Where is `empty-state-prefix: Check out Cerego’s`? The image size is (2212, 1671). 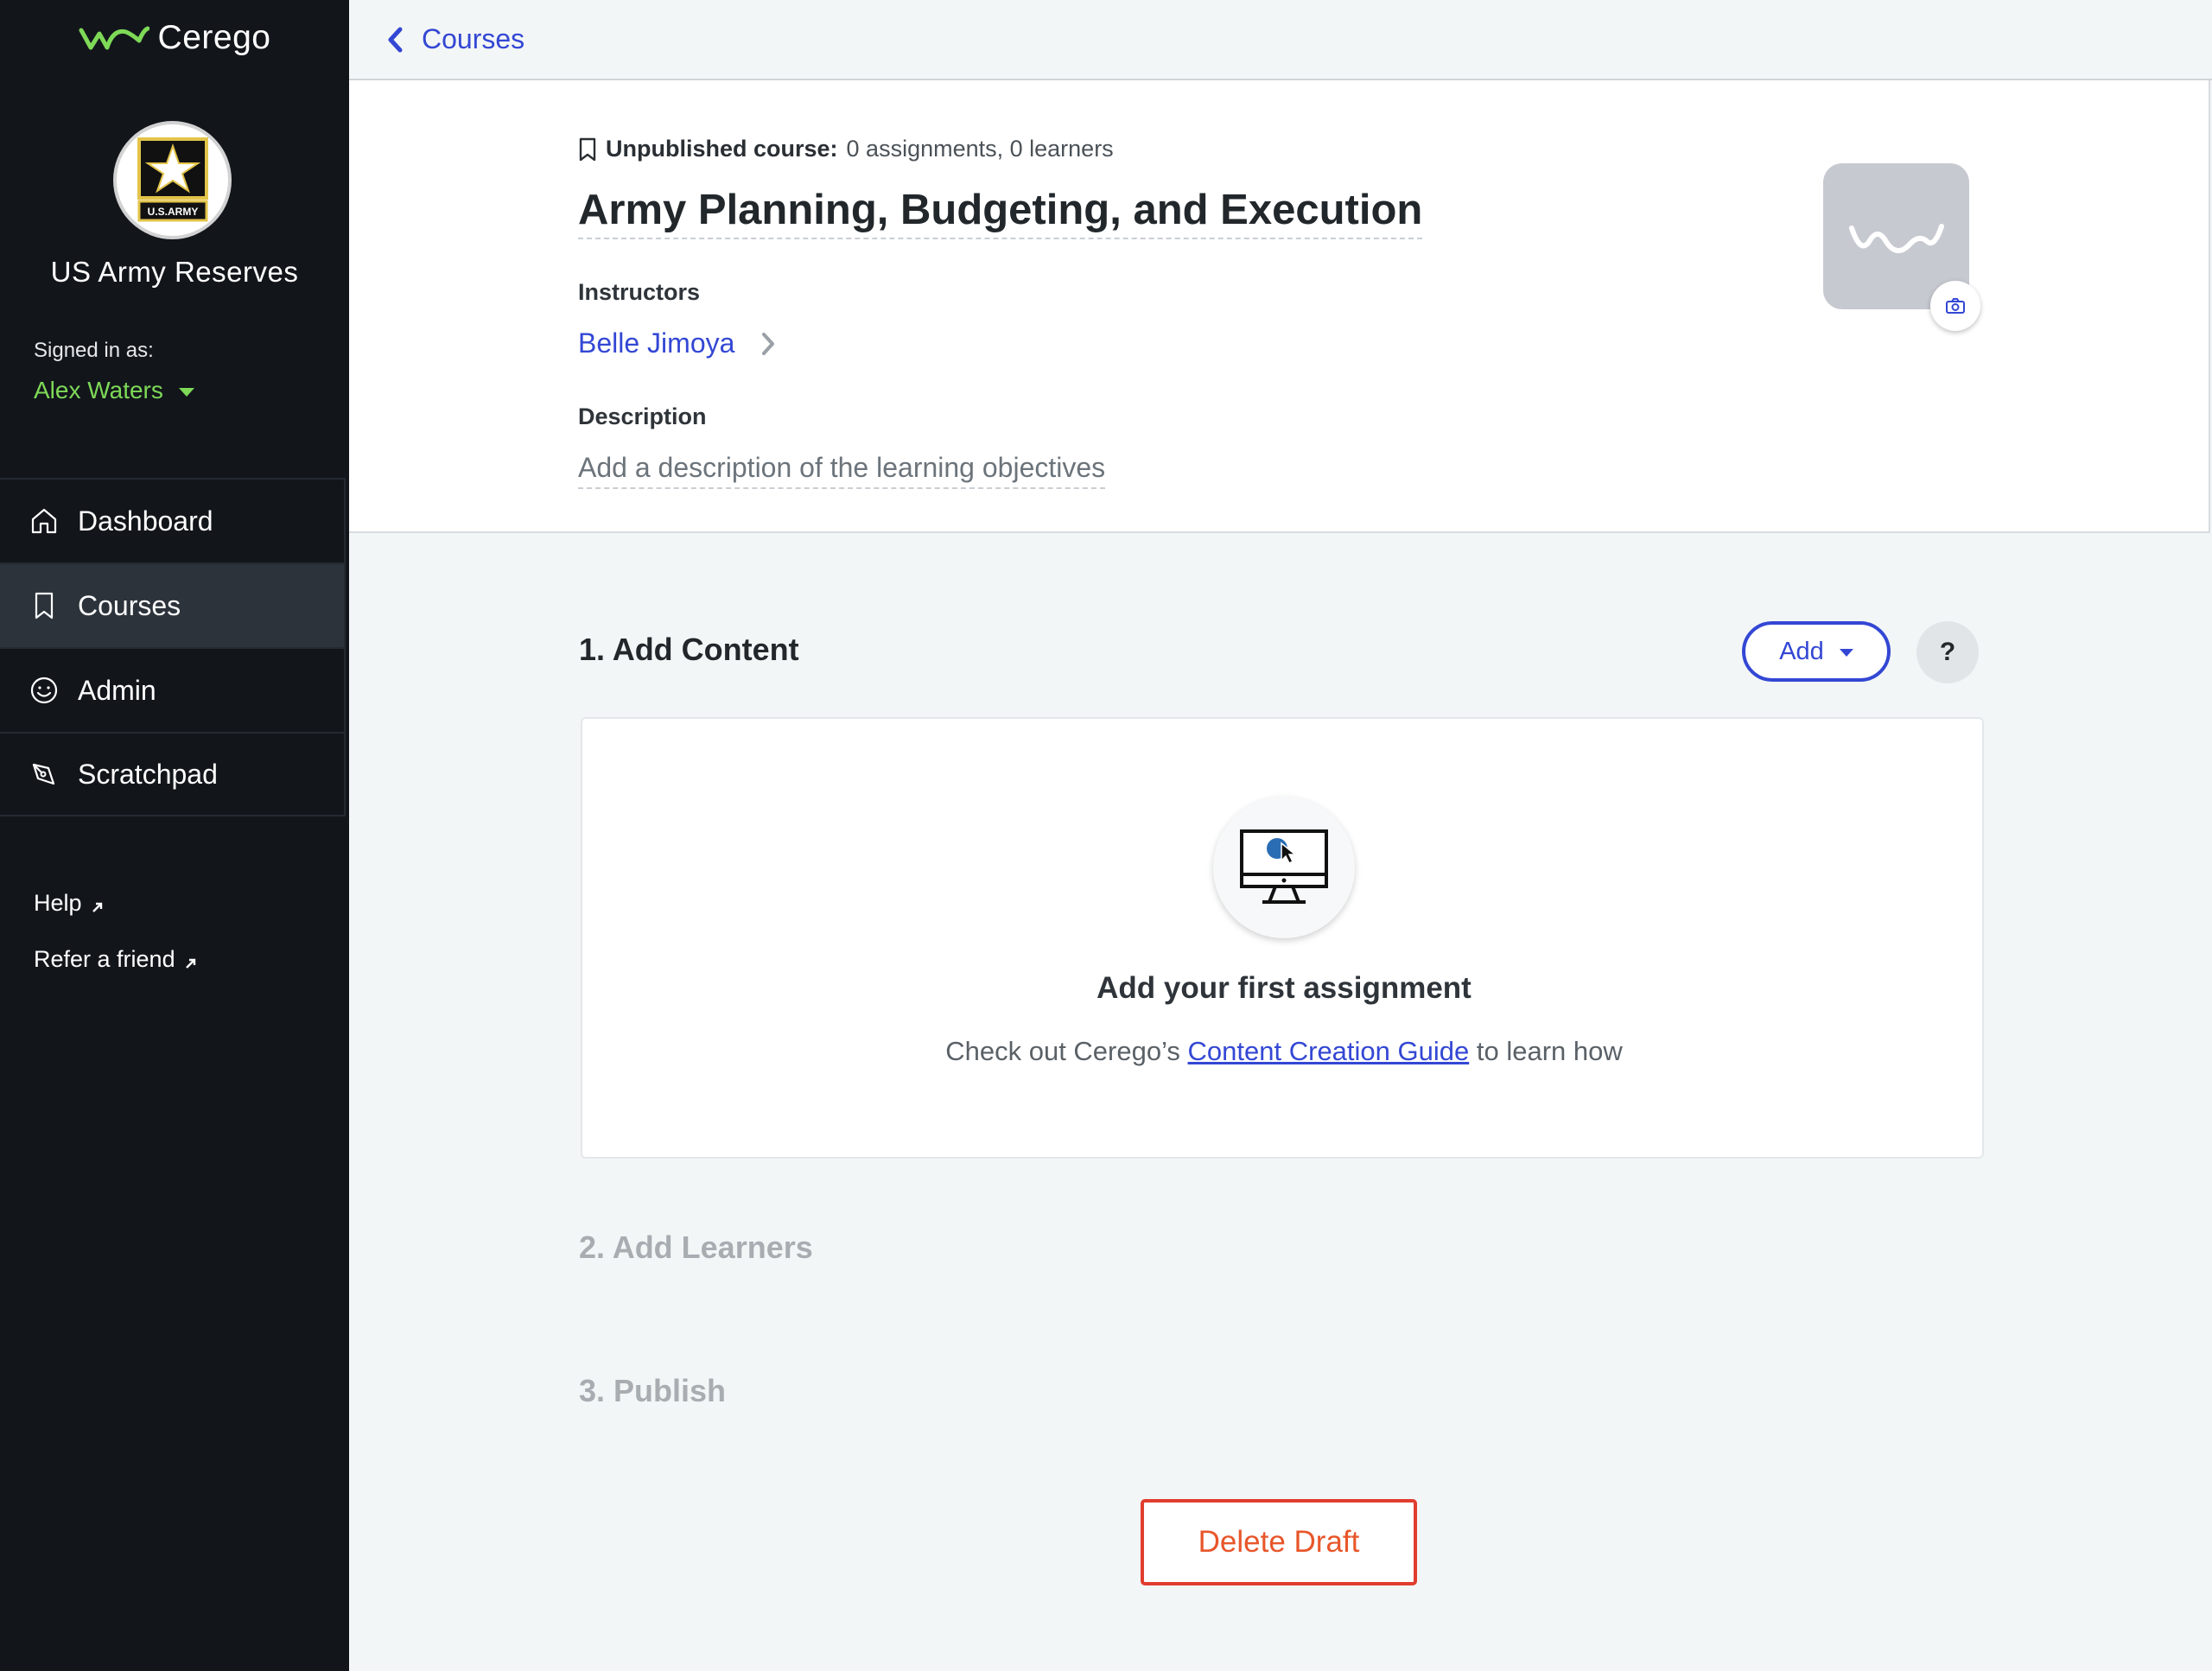 empty-state-prefix: Check out Cerego’s is located at coordinates (1066, 1051).